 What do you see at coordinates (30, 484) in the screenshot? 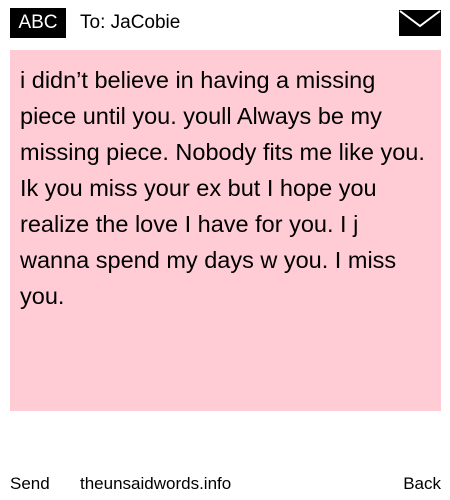
I see `send-button: Send` at bounding box center [30, 484].